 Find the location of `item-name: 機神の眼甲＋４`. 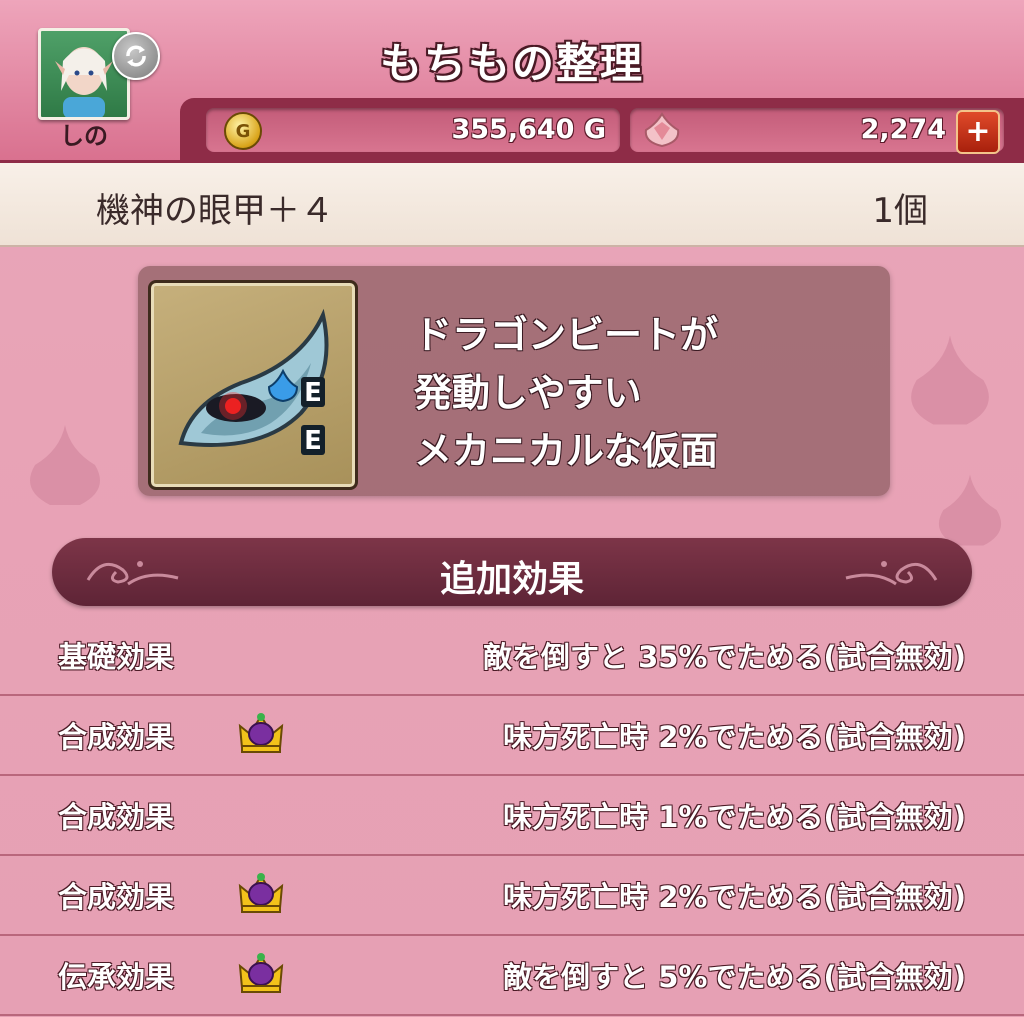

item-name: 機神の眼甲＋４ is located at coordinates (215, 211).